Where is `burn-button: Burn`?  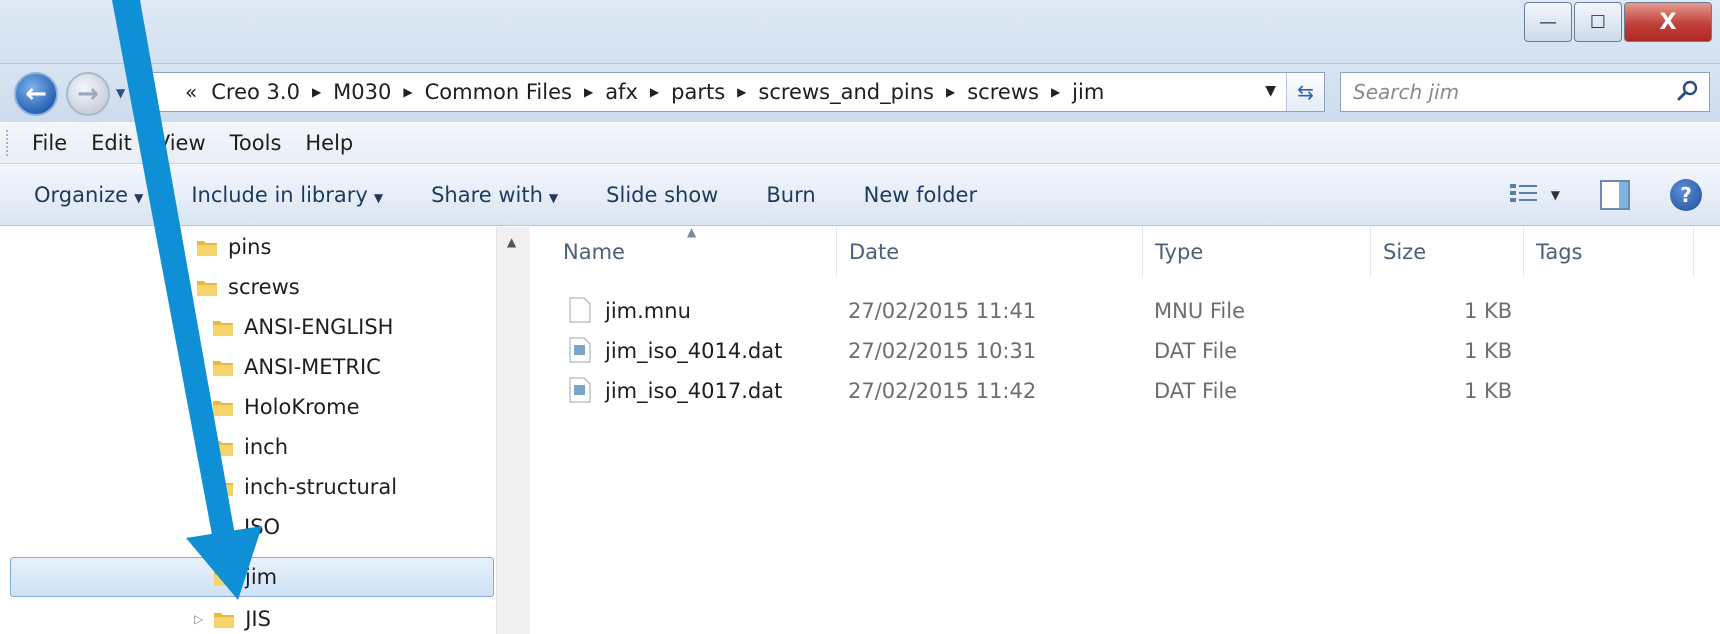
burn-button: Burn is located at coordinates (790, 195).